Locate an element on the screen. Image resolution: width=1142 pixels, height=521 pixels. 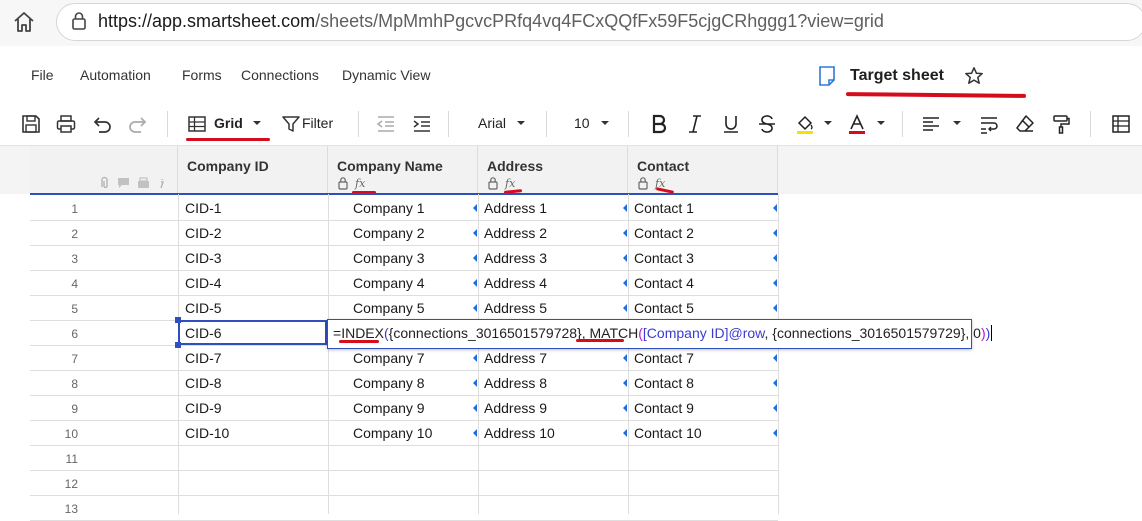
font-size-select: 10 is located at coordinates (582, 123).